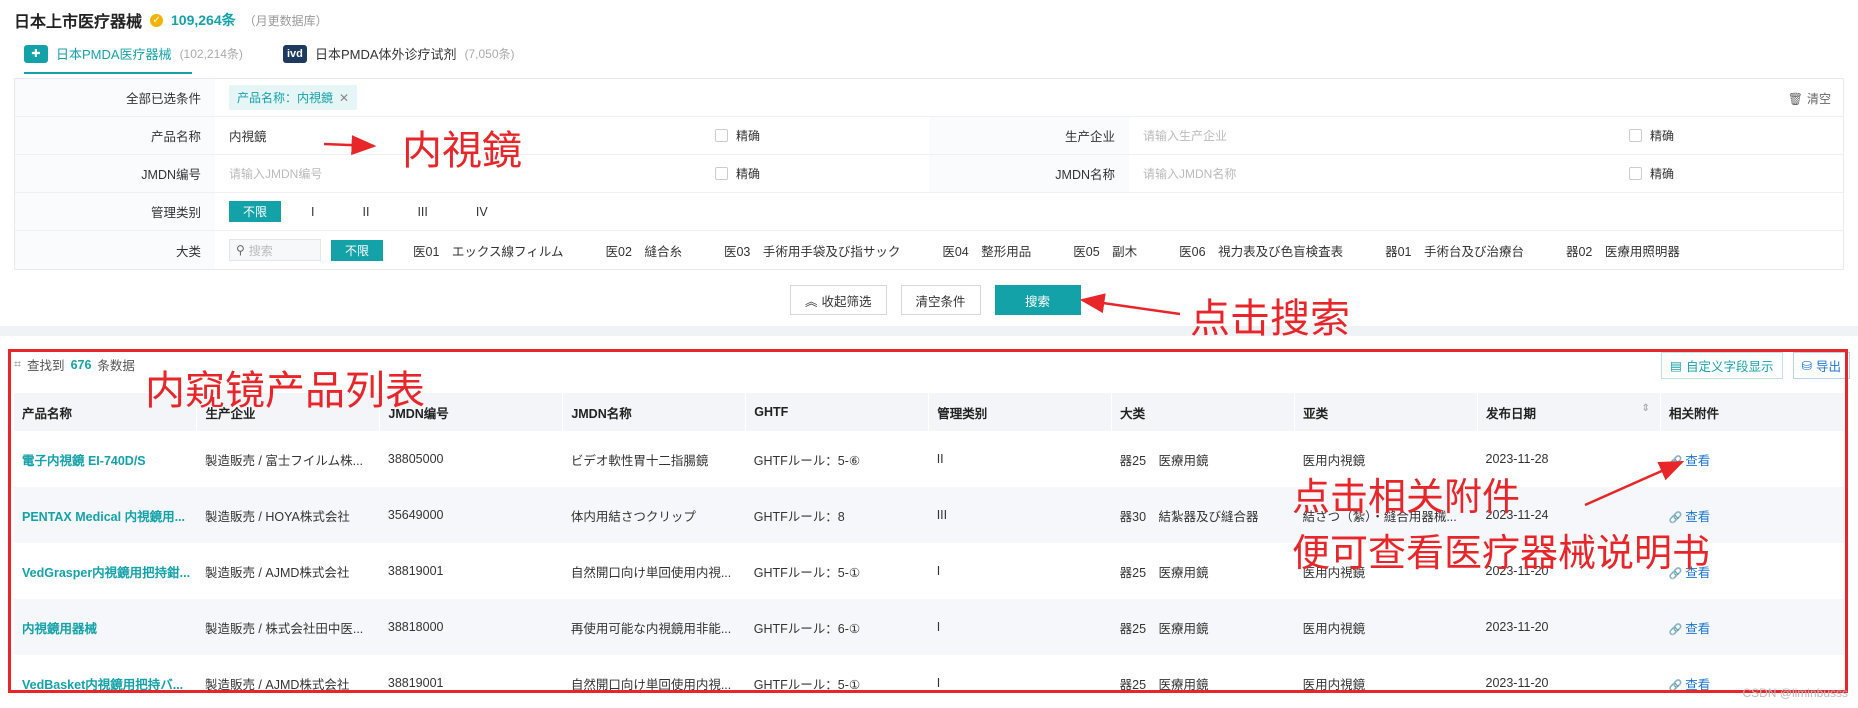  I want to click on arrow-to-attachment, so click(1634, 483).